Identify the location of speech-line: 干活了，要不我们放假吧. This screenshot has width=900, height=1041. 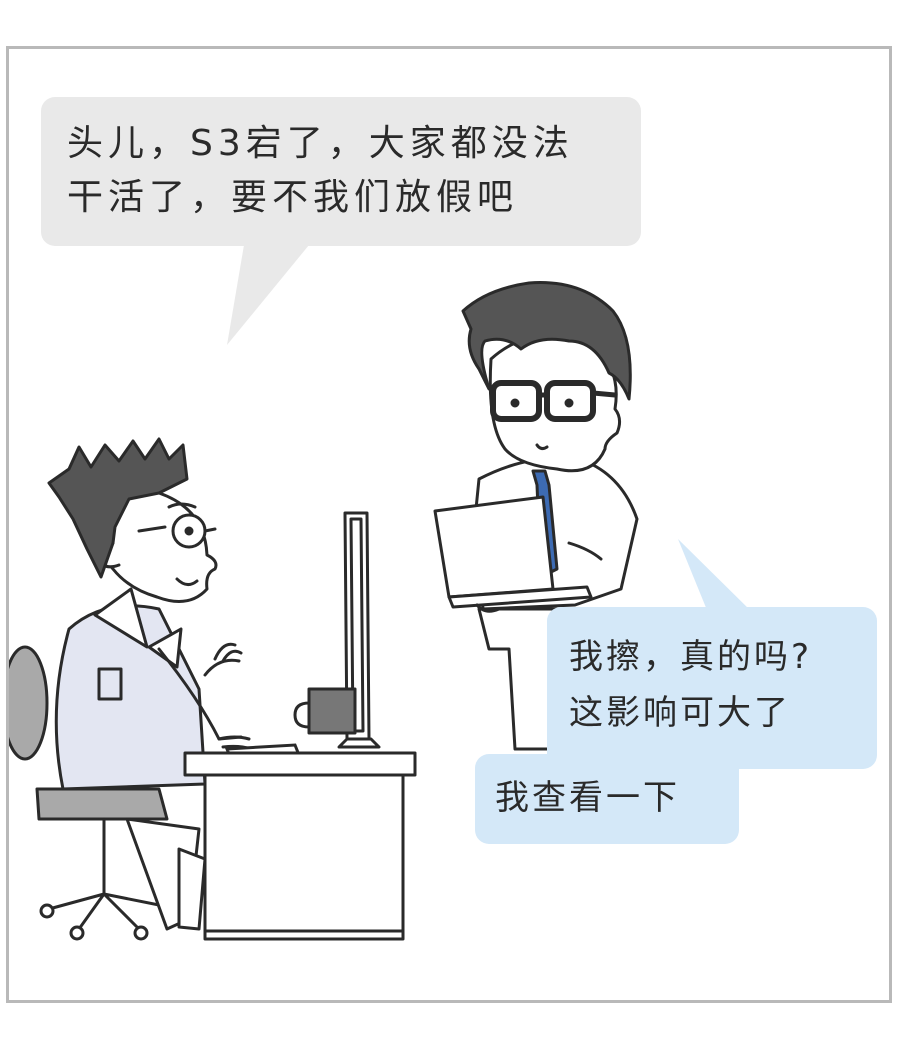
(293, 197).